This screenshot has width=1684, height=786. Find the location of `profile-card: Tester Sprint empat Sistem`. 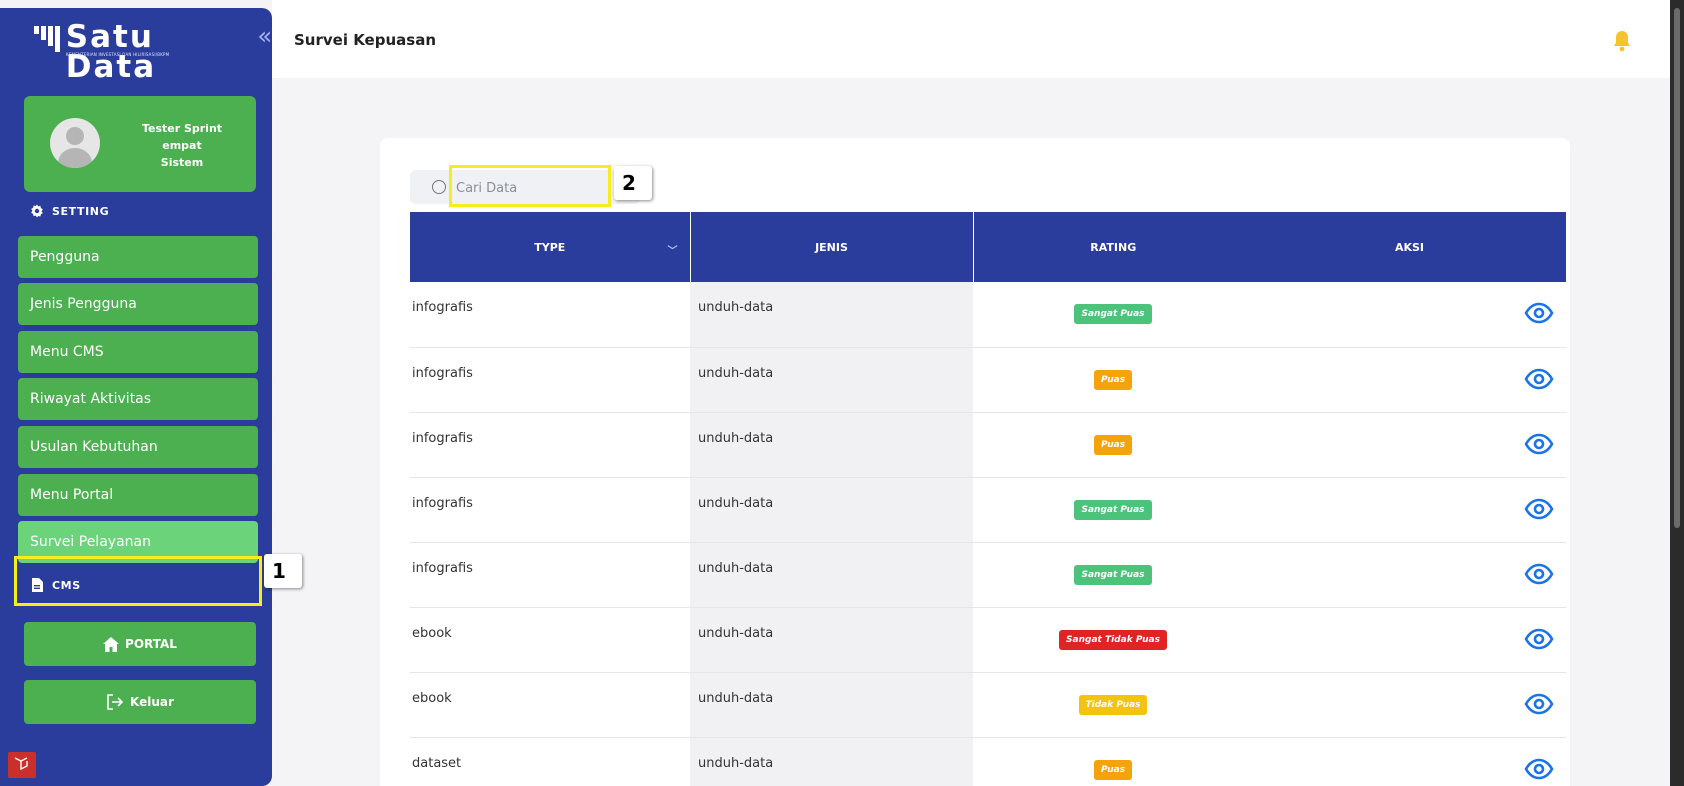

profile-card: Tester Sprint empat Sistem is located at coordinates (140, 144).